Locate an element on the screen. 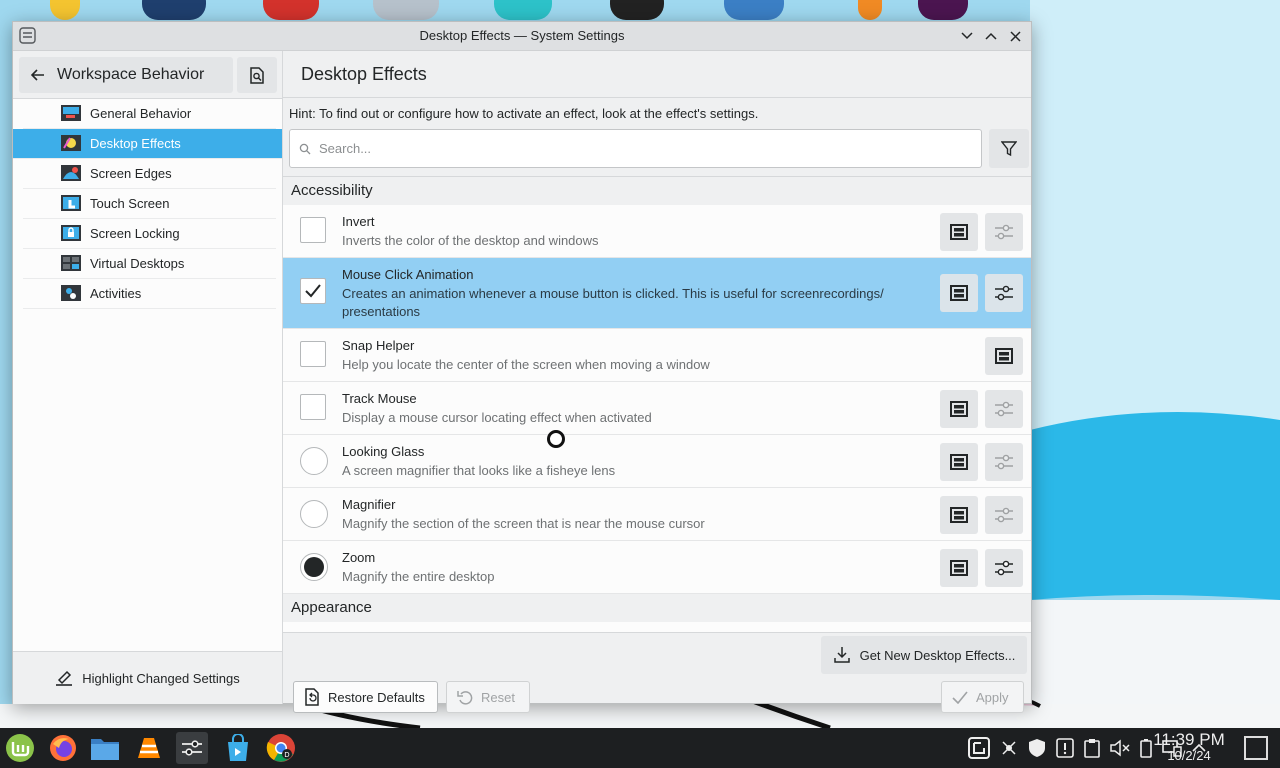  page-title: Desktop Effects is located at coordinates (657, 74).